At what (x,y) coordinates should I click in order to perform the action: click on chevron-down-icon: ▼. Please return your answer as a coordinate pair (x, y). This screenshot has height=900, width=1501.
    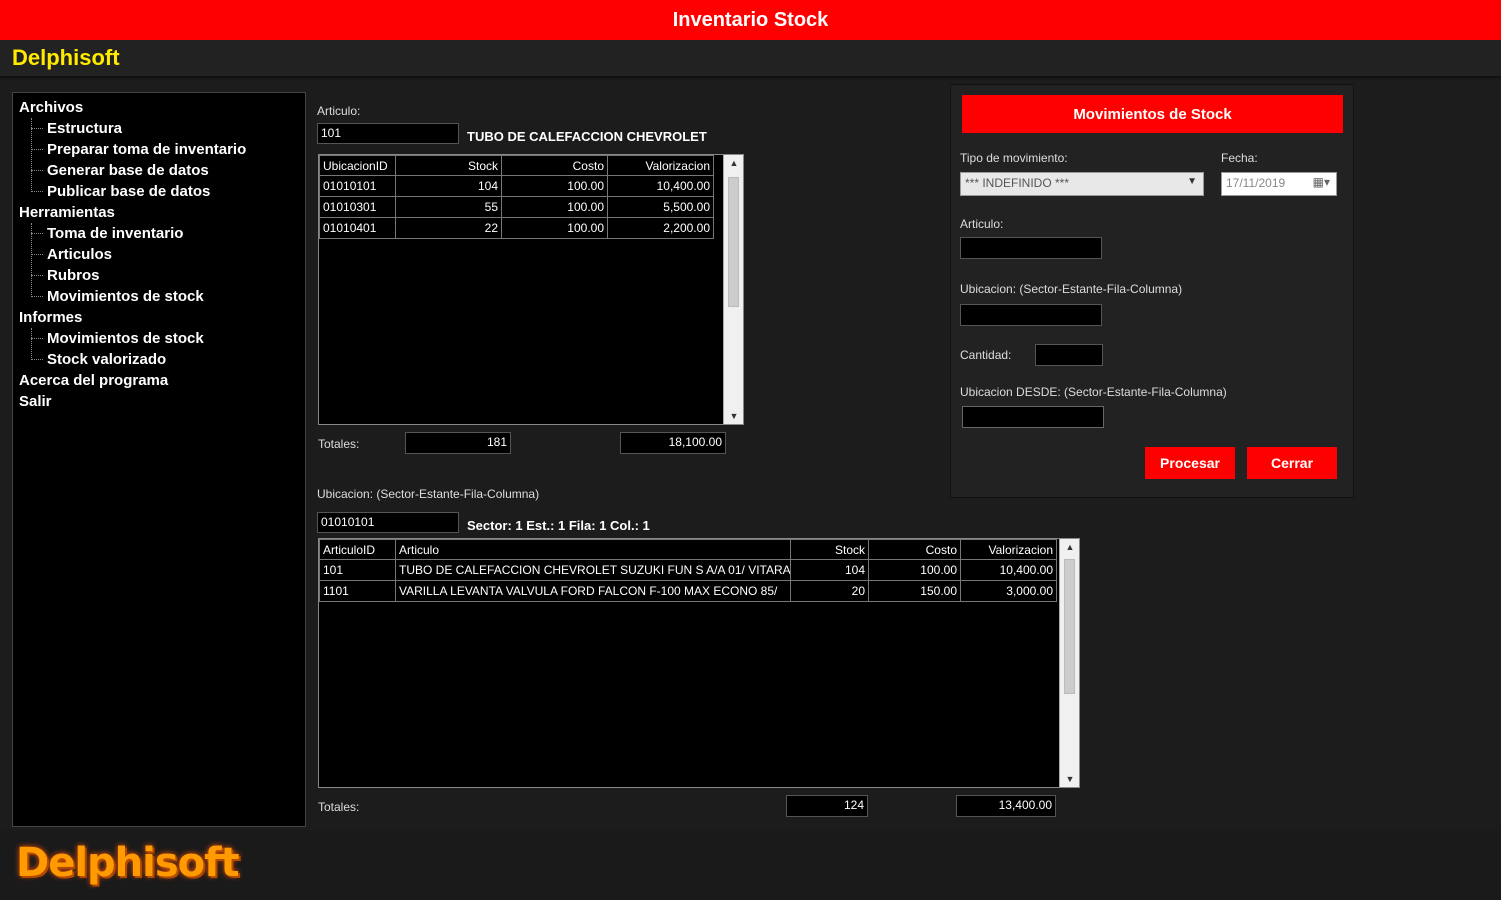
    Looking at the image, I should click on (1192, 181).